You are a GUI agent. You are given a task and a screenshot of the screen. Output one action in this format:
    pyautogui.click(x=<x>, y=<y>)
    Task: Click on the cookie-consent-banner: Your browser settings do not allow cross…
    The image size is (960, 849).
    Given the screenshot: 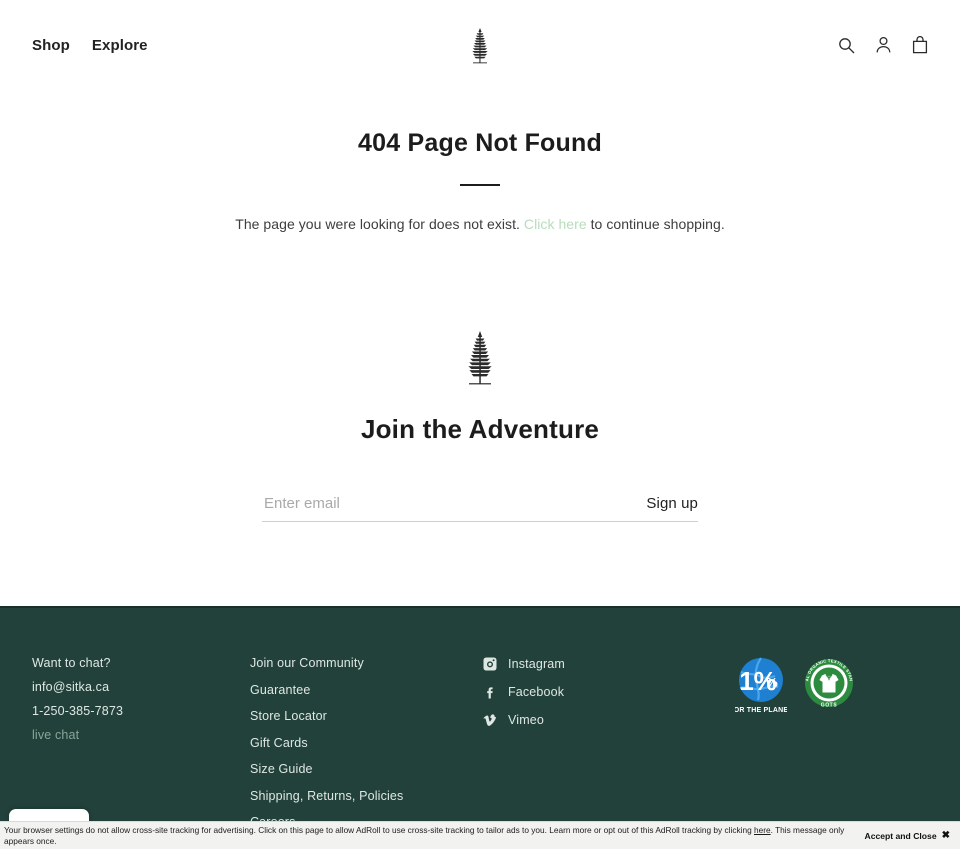 What is the action you would take?
    pyautogui.click(x=480, y=835)
    